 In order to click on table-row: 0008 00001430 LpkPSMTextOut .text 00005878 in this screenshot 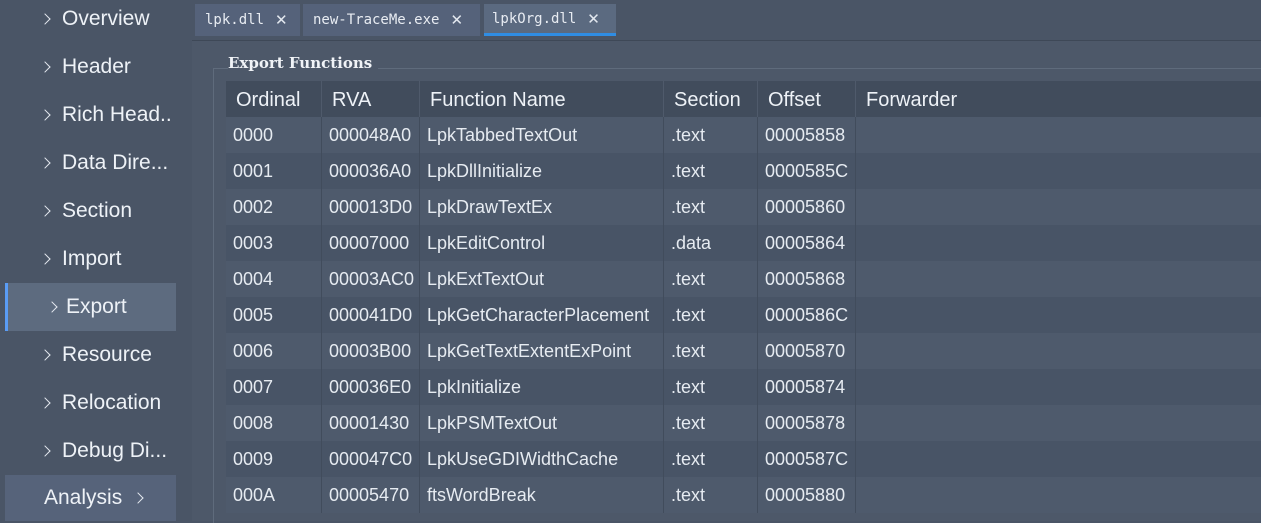, I will do `click(743, 423)`.